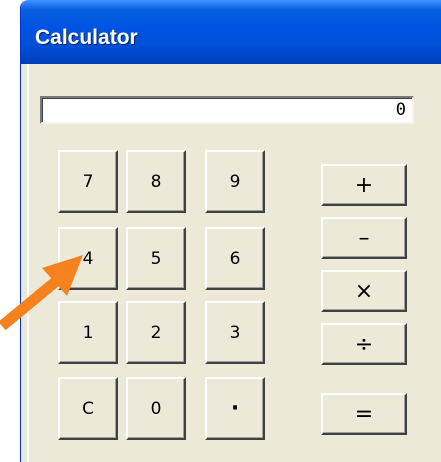 The height and width of the screenshot is (462, 441). I want to click on digit-6-button: 6, so click(235, 258).